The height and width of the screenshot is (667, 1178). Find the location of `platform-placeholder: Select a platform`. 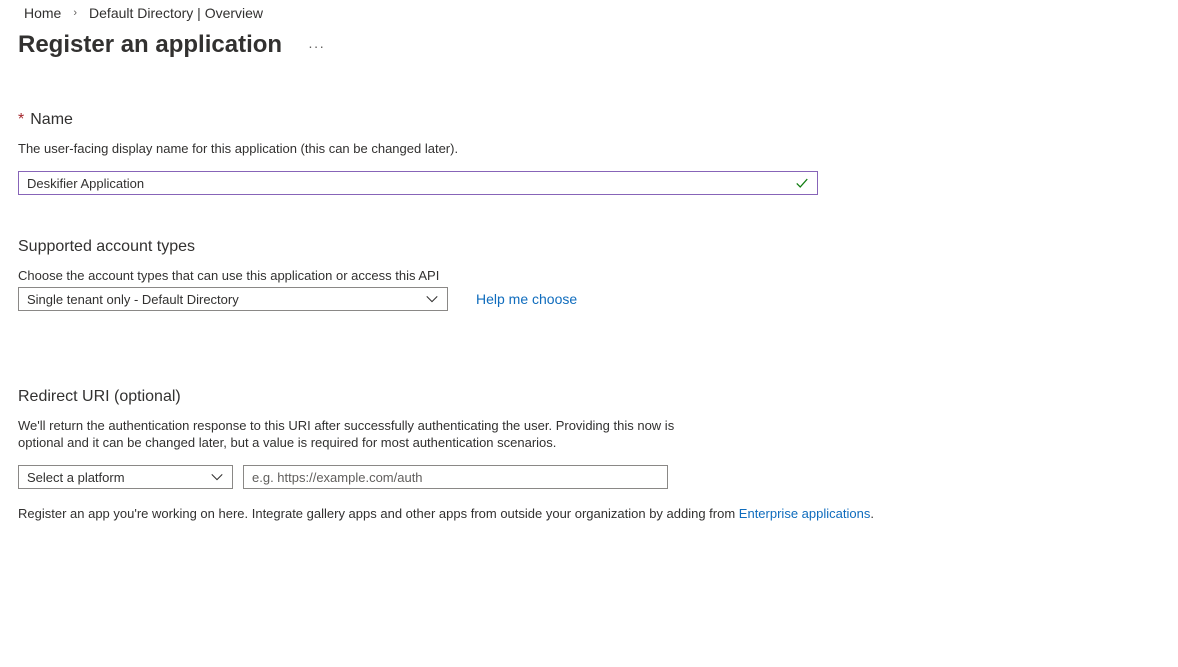

platform-placeholder: Select a platform is located at coordinates (76, 477).